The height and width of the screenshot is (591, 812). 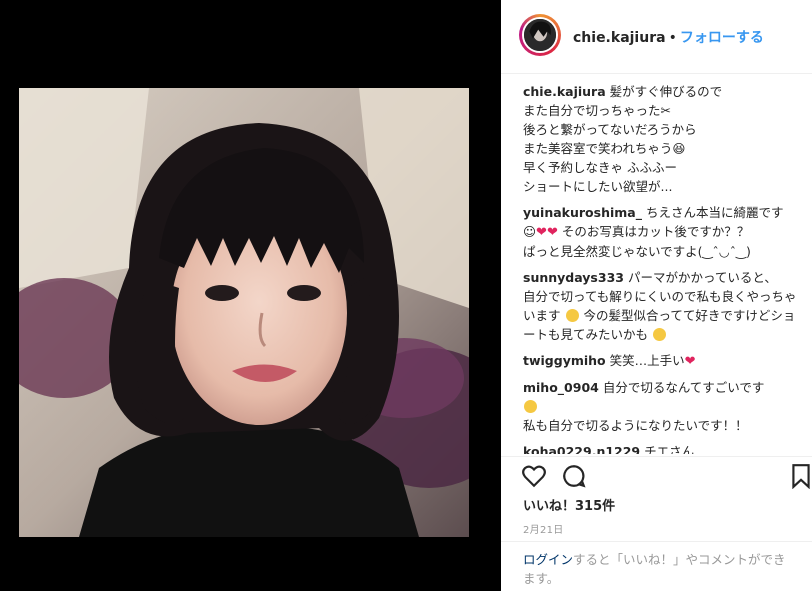 What do you see at coordinates (659, 334) in the screenshot?
I see `thinking-emoji-icon` at bounding box center [659, 334].